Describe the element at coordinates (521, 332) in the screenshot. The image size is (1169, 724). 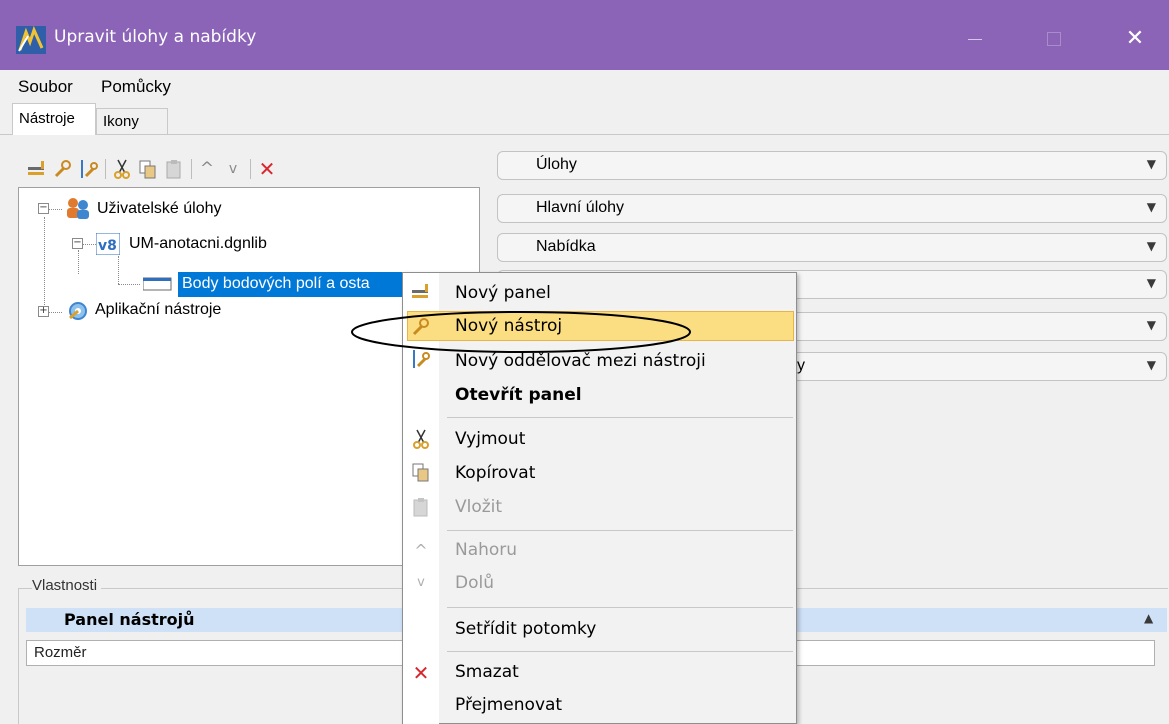
I see `annotation-ellipse` at that location.